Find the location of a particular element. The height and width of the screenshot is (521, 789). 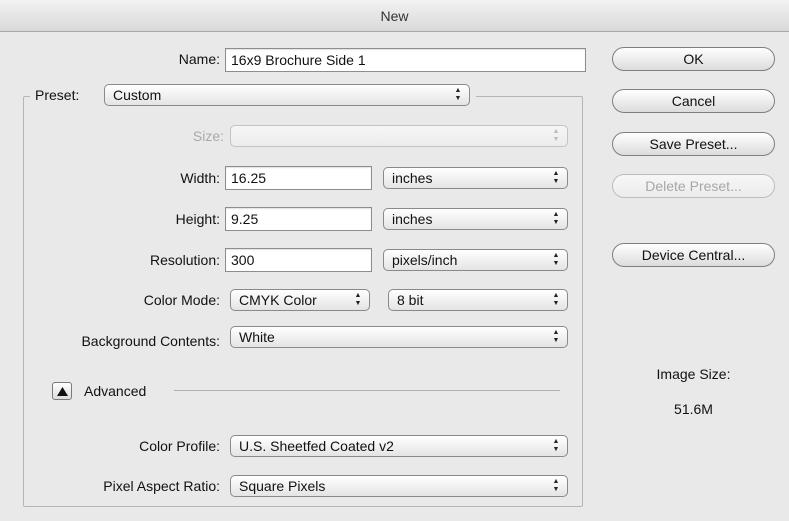

preset-value: Custom is located at coordinates (137, 95).